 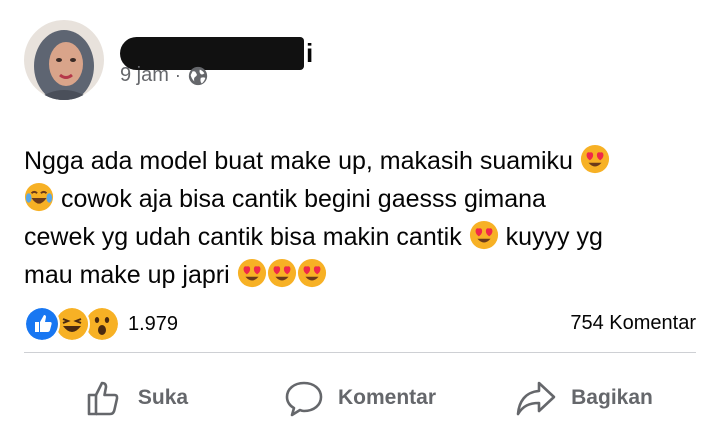 I want to click on comment-button: Komentar, so click(x=360, y=398).